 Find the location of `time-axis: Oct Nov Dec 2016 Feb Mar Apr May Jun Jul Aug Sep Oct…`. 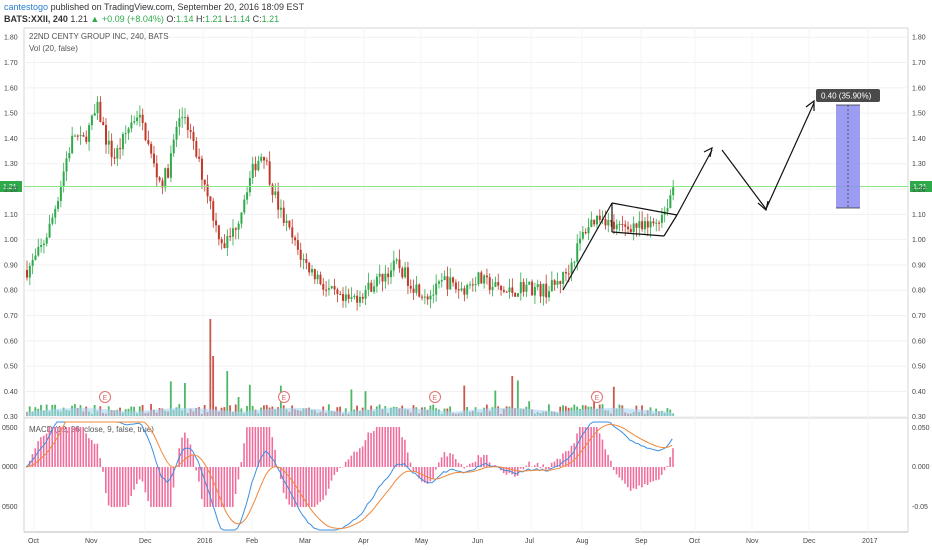

time-axis: Oct Nov Dec 2016 Feb Mar Apr May Jun Jul Aug Sep Oct… is located at coordinates (453, 541).